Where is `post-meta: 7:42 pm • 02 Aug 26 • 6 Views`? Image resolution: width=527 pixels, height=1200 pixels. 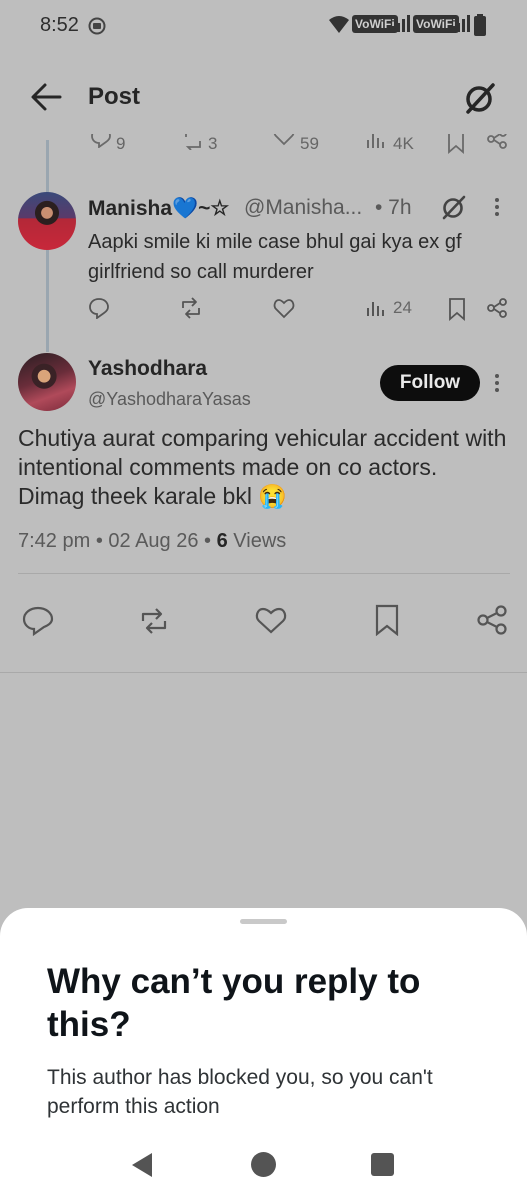
post-meta: 7:42 pm • 02 Aug 26 • 6 Views is located at coordinates (152, 541).